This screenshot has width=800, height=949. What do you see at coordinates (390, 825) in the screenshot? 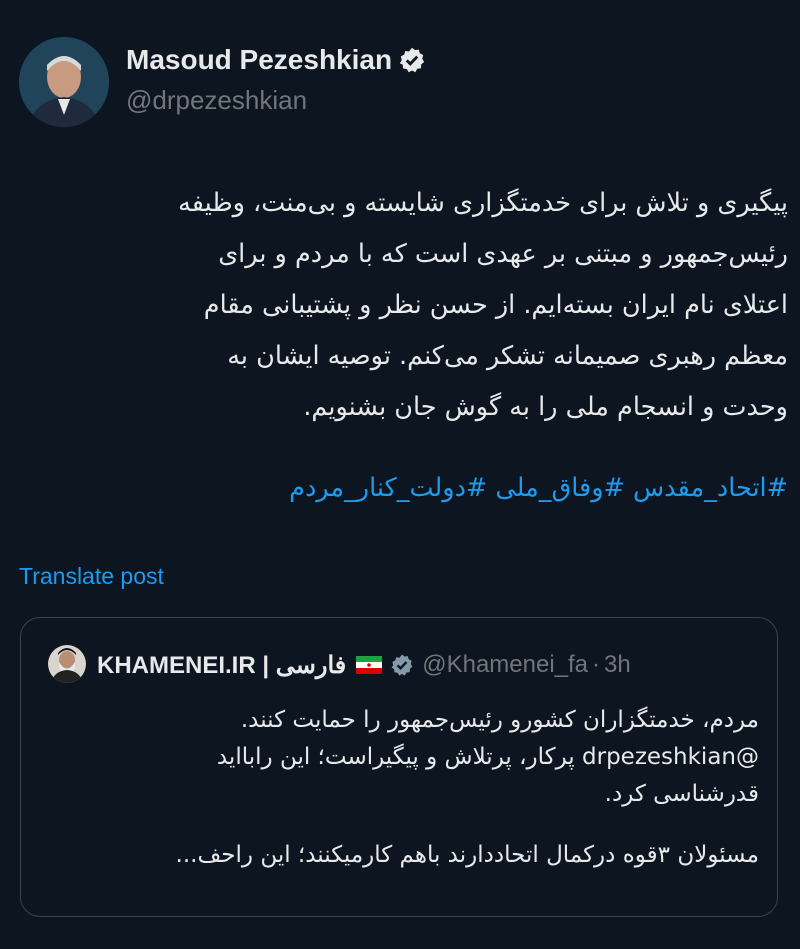
I see `quote-paragraph-gap` at bounding box center [390, 825].